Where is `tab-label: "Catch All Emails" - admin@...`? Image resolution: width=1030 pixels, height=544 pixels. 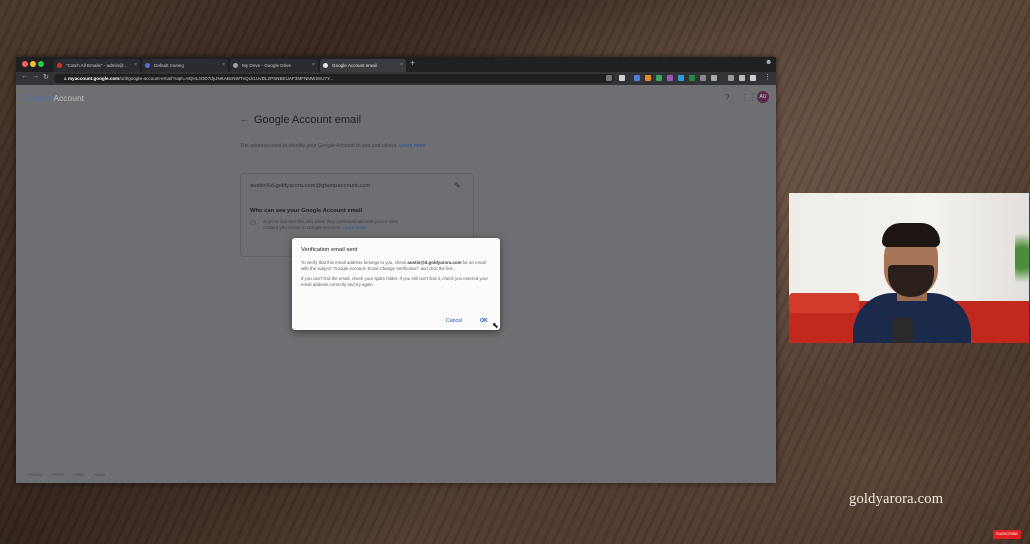
tab-label: "Catch All Emails" - admin@... is located at coordinates (97, 65).